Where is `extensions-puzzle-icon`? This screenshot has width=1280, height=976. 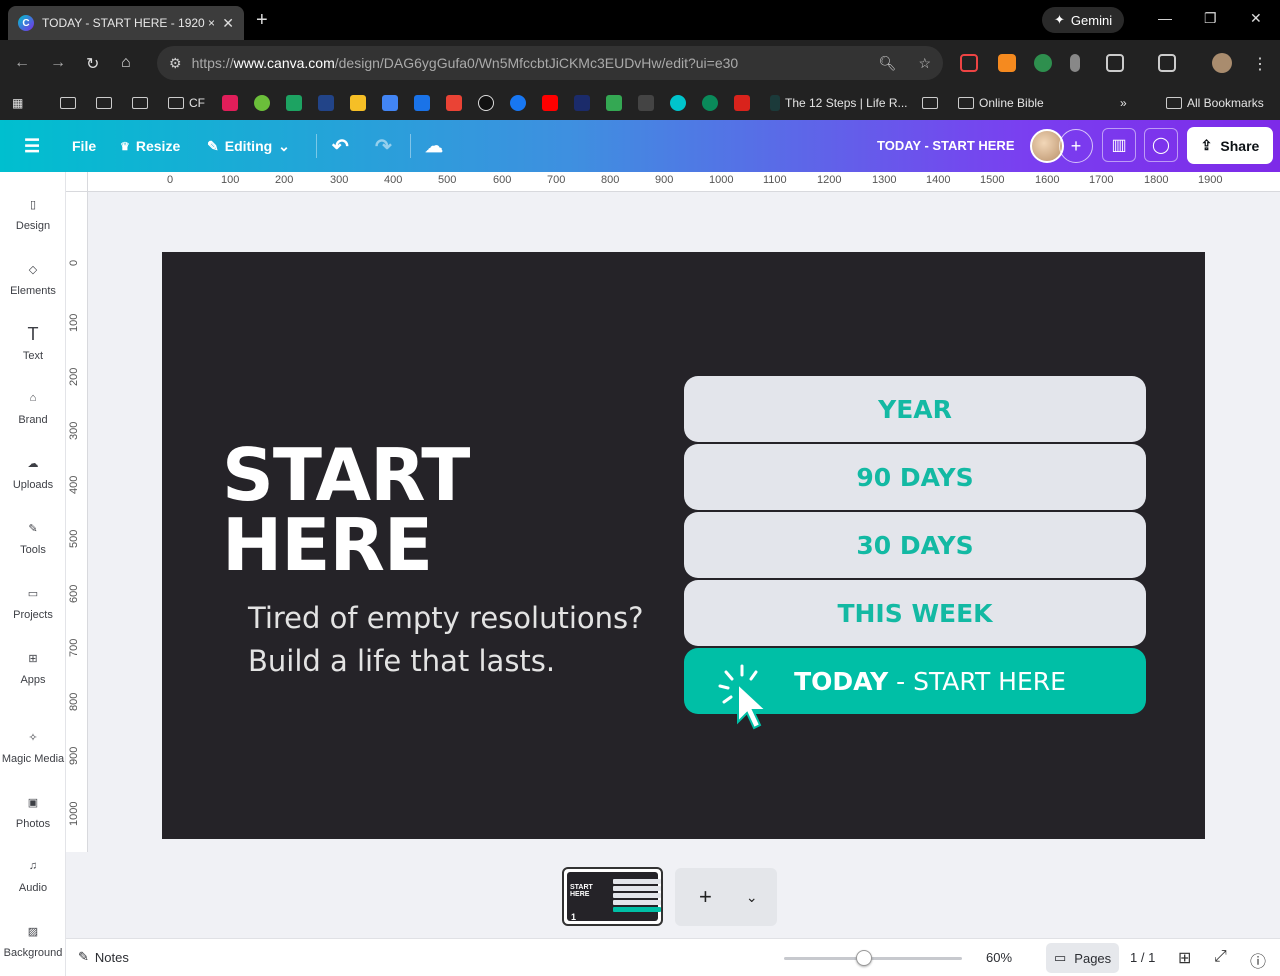
extensions-puzzle-icon is located at coordinates (1115, 63).